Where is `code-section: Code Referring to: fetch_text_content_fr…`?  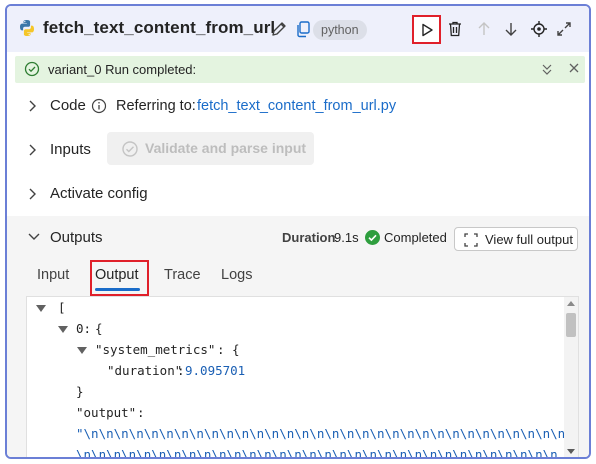 code-section: Code Referring to: fetch_text_content_fr… is located at coordinates (298, 106).